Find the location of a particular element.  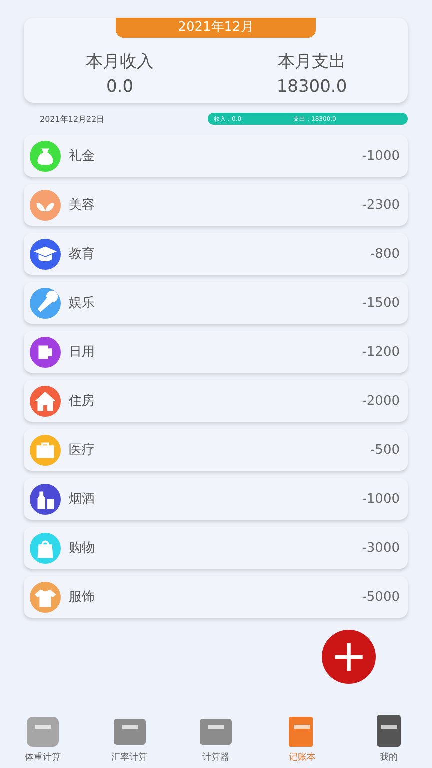

date-label: 2021年12月22日 is located at coordinates (72, 119).